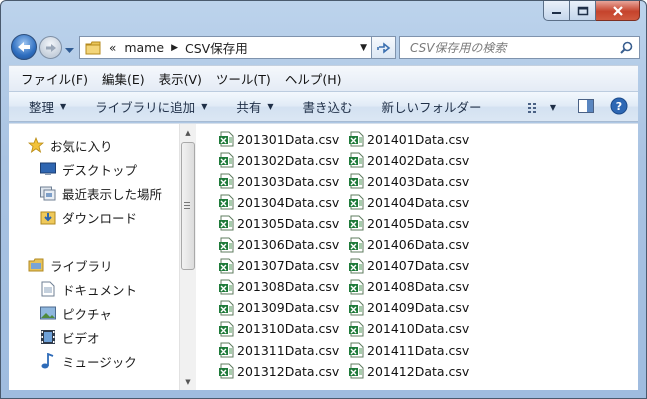 Image resolution: width=647 pixels, height=399 pixels. Describe the element at coordinates (112, 48) in the screenshot. I see `address-overflow: «` at that location.